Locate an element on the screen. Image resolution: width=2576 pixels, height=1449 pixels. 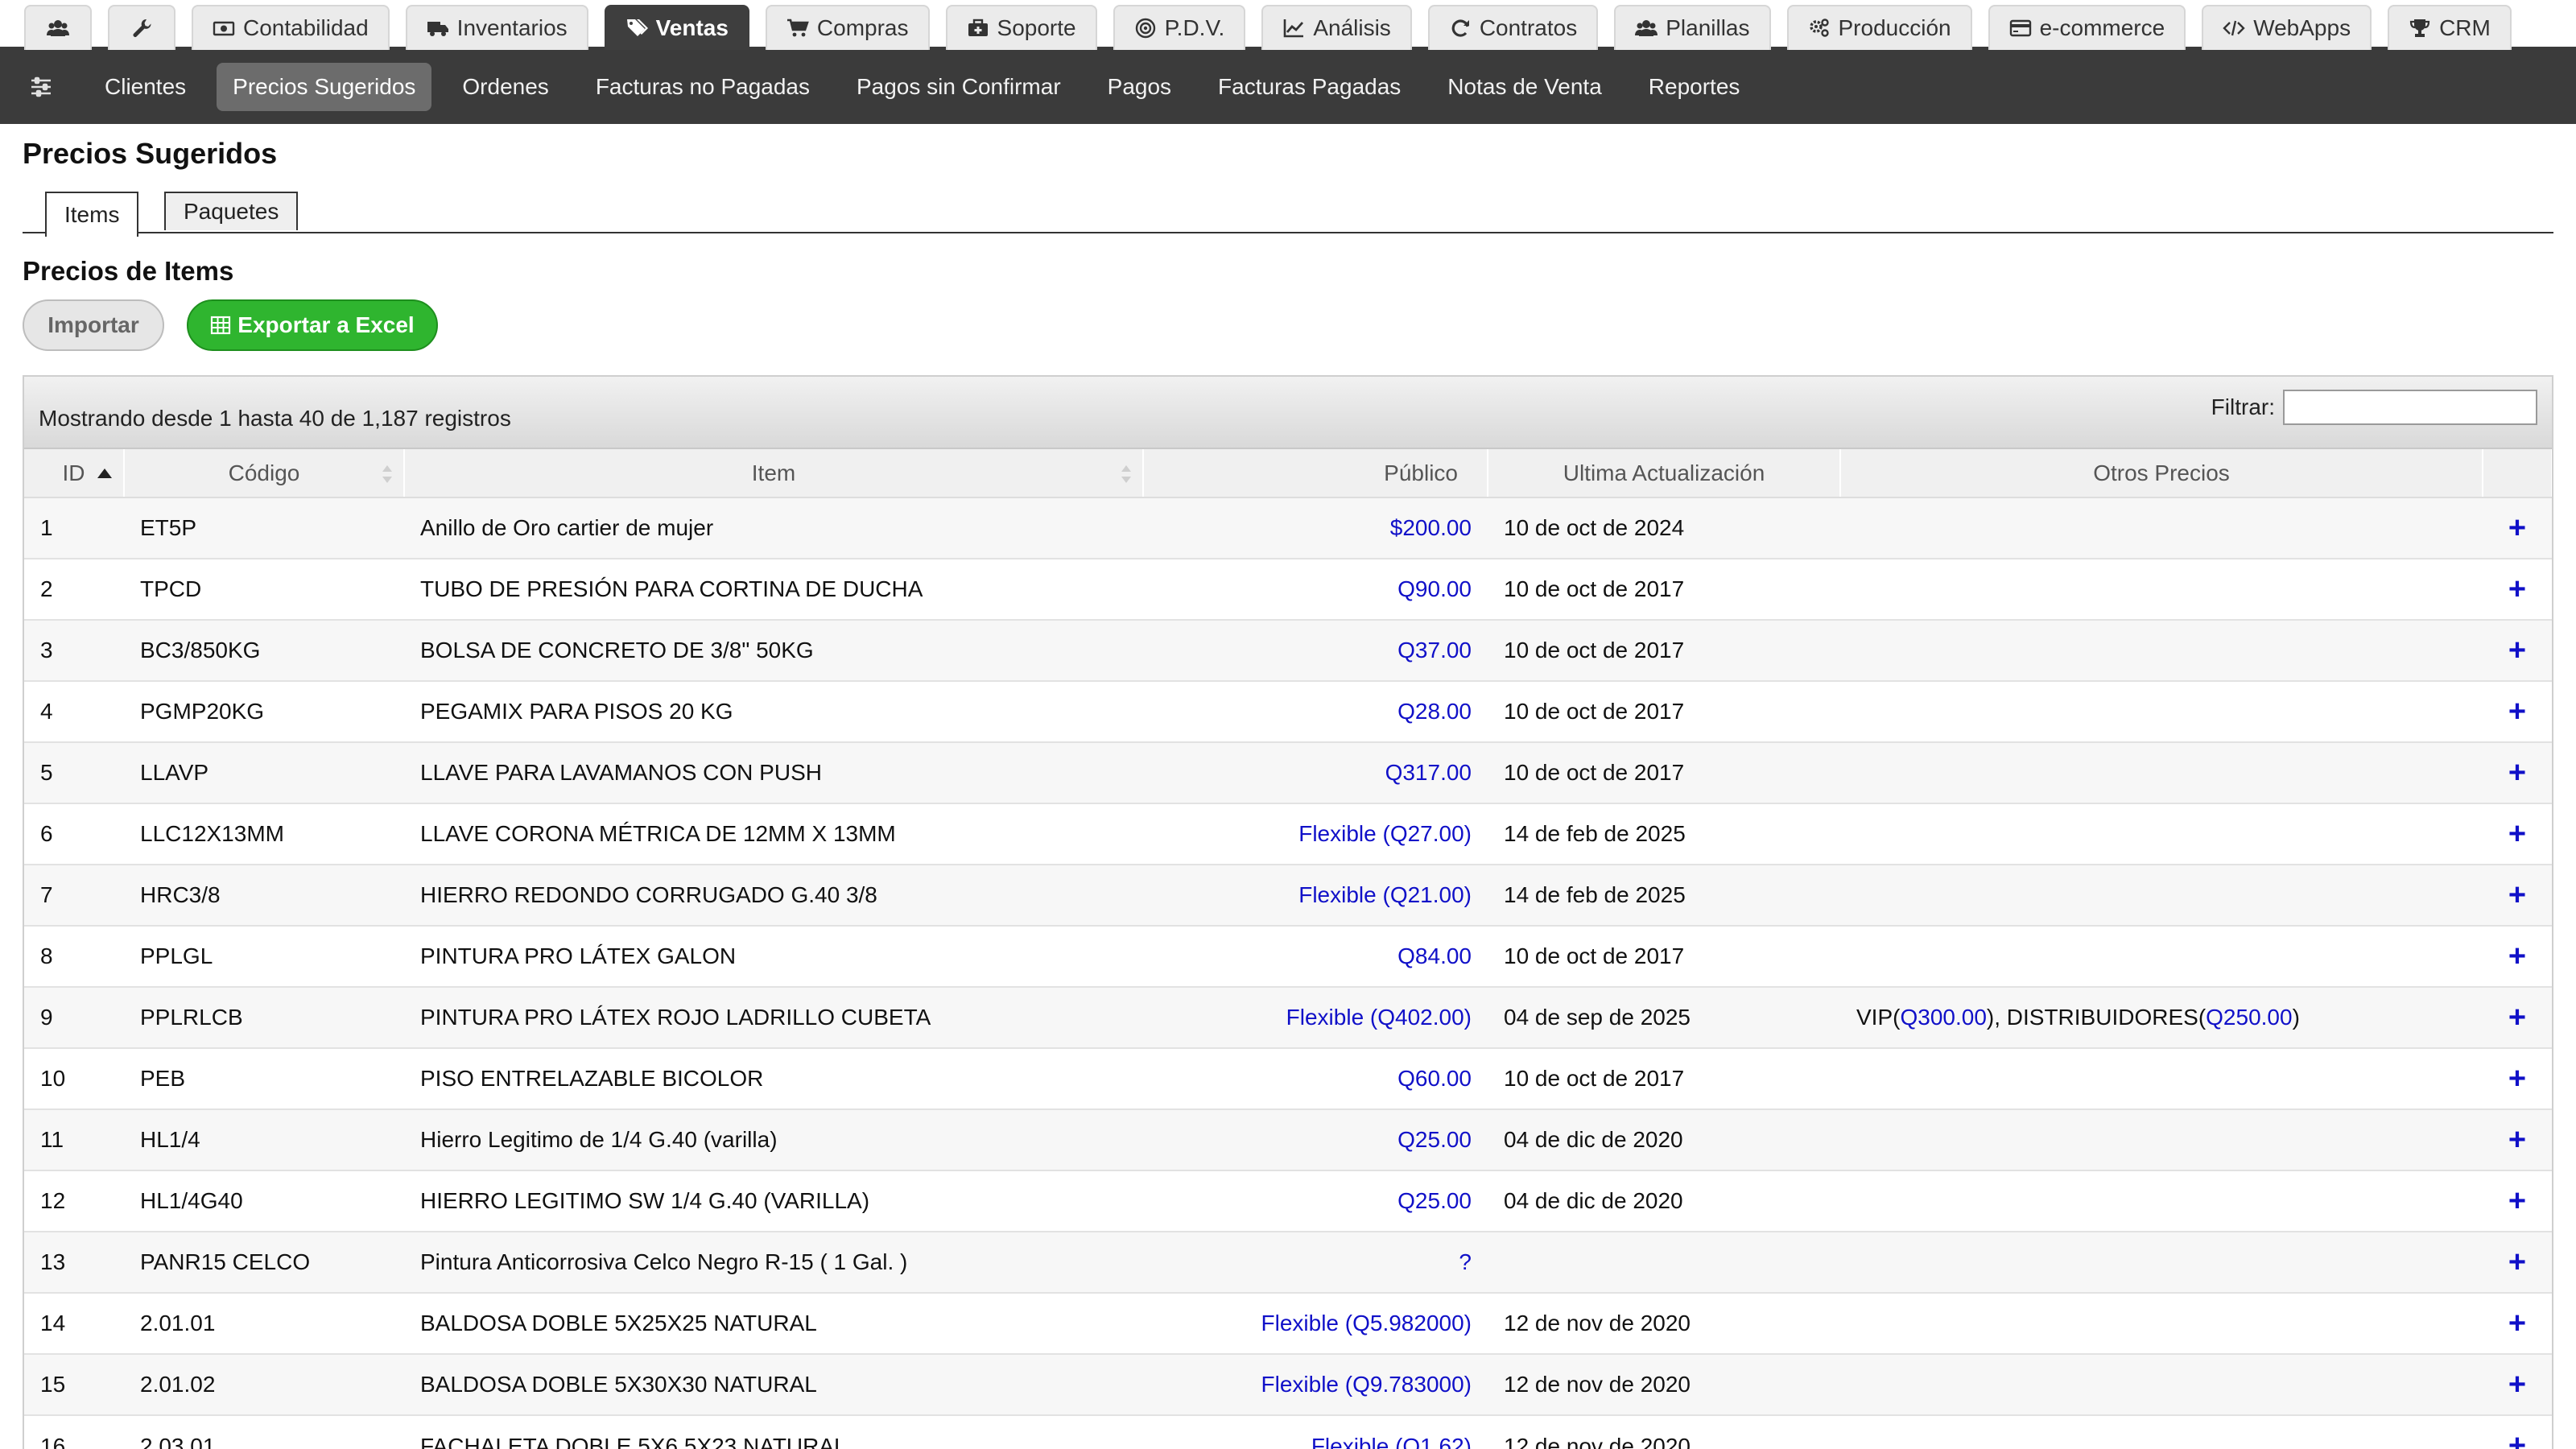
module-tab-soporte: Soporte is located at coordinates (1021, 27).